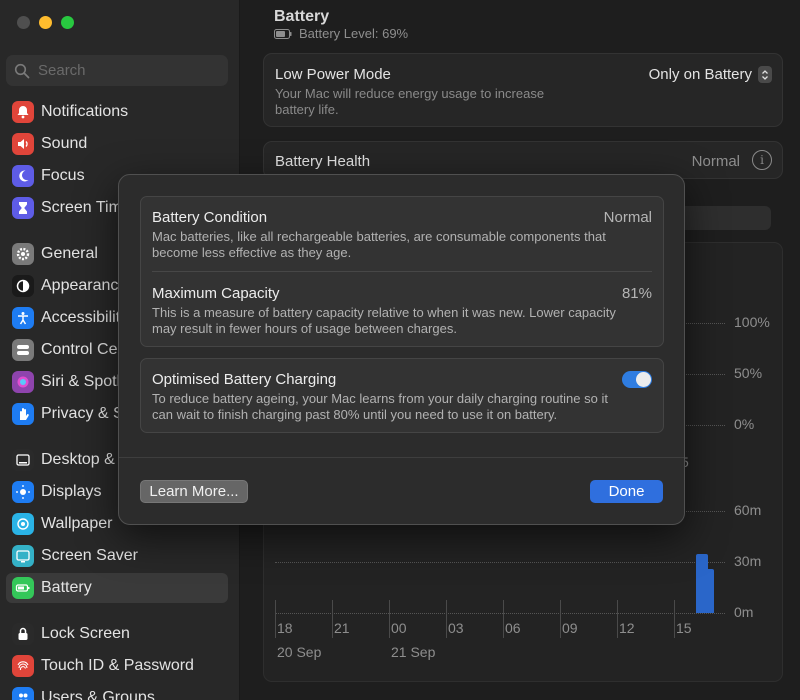 The height and width of the screenshot is (700, 800). I want to click on hour-tick-label: 03, so click(456, 628).